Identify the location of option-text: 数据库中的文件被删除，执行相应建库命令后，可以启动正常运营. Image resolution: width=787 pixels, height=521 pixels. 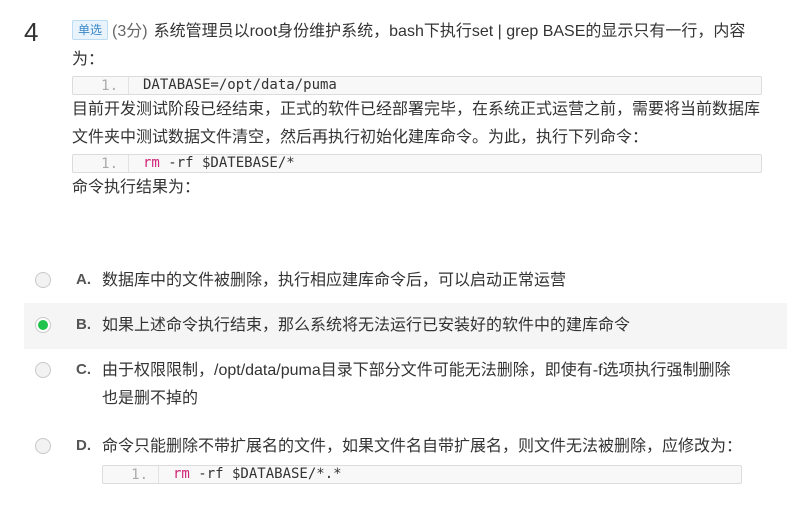
(334, 280).